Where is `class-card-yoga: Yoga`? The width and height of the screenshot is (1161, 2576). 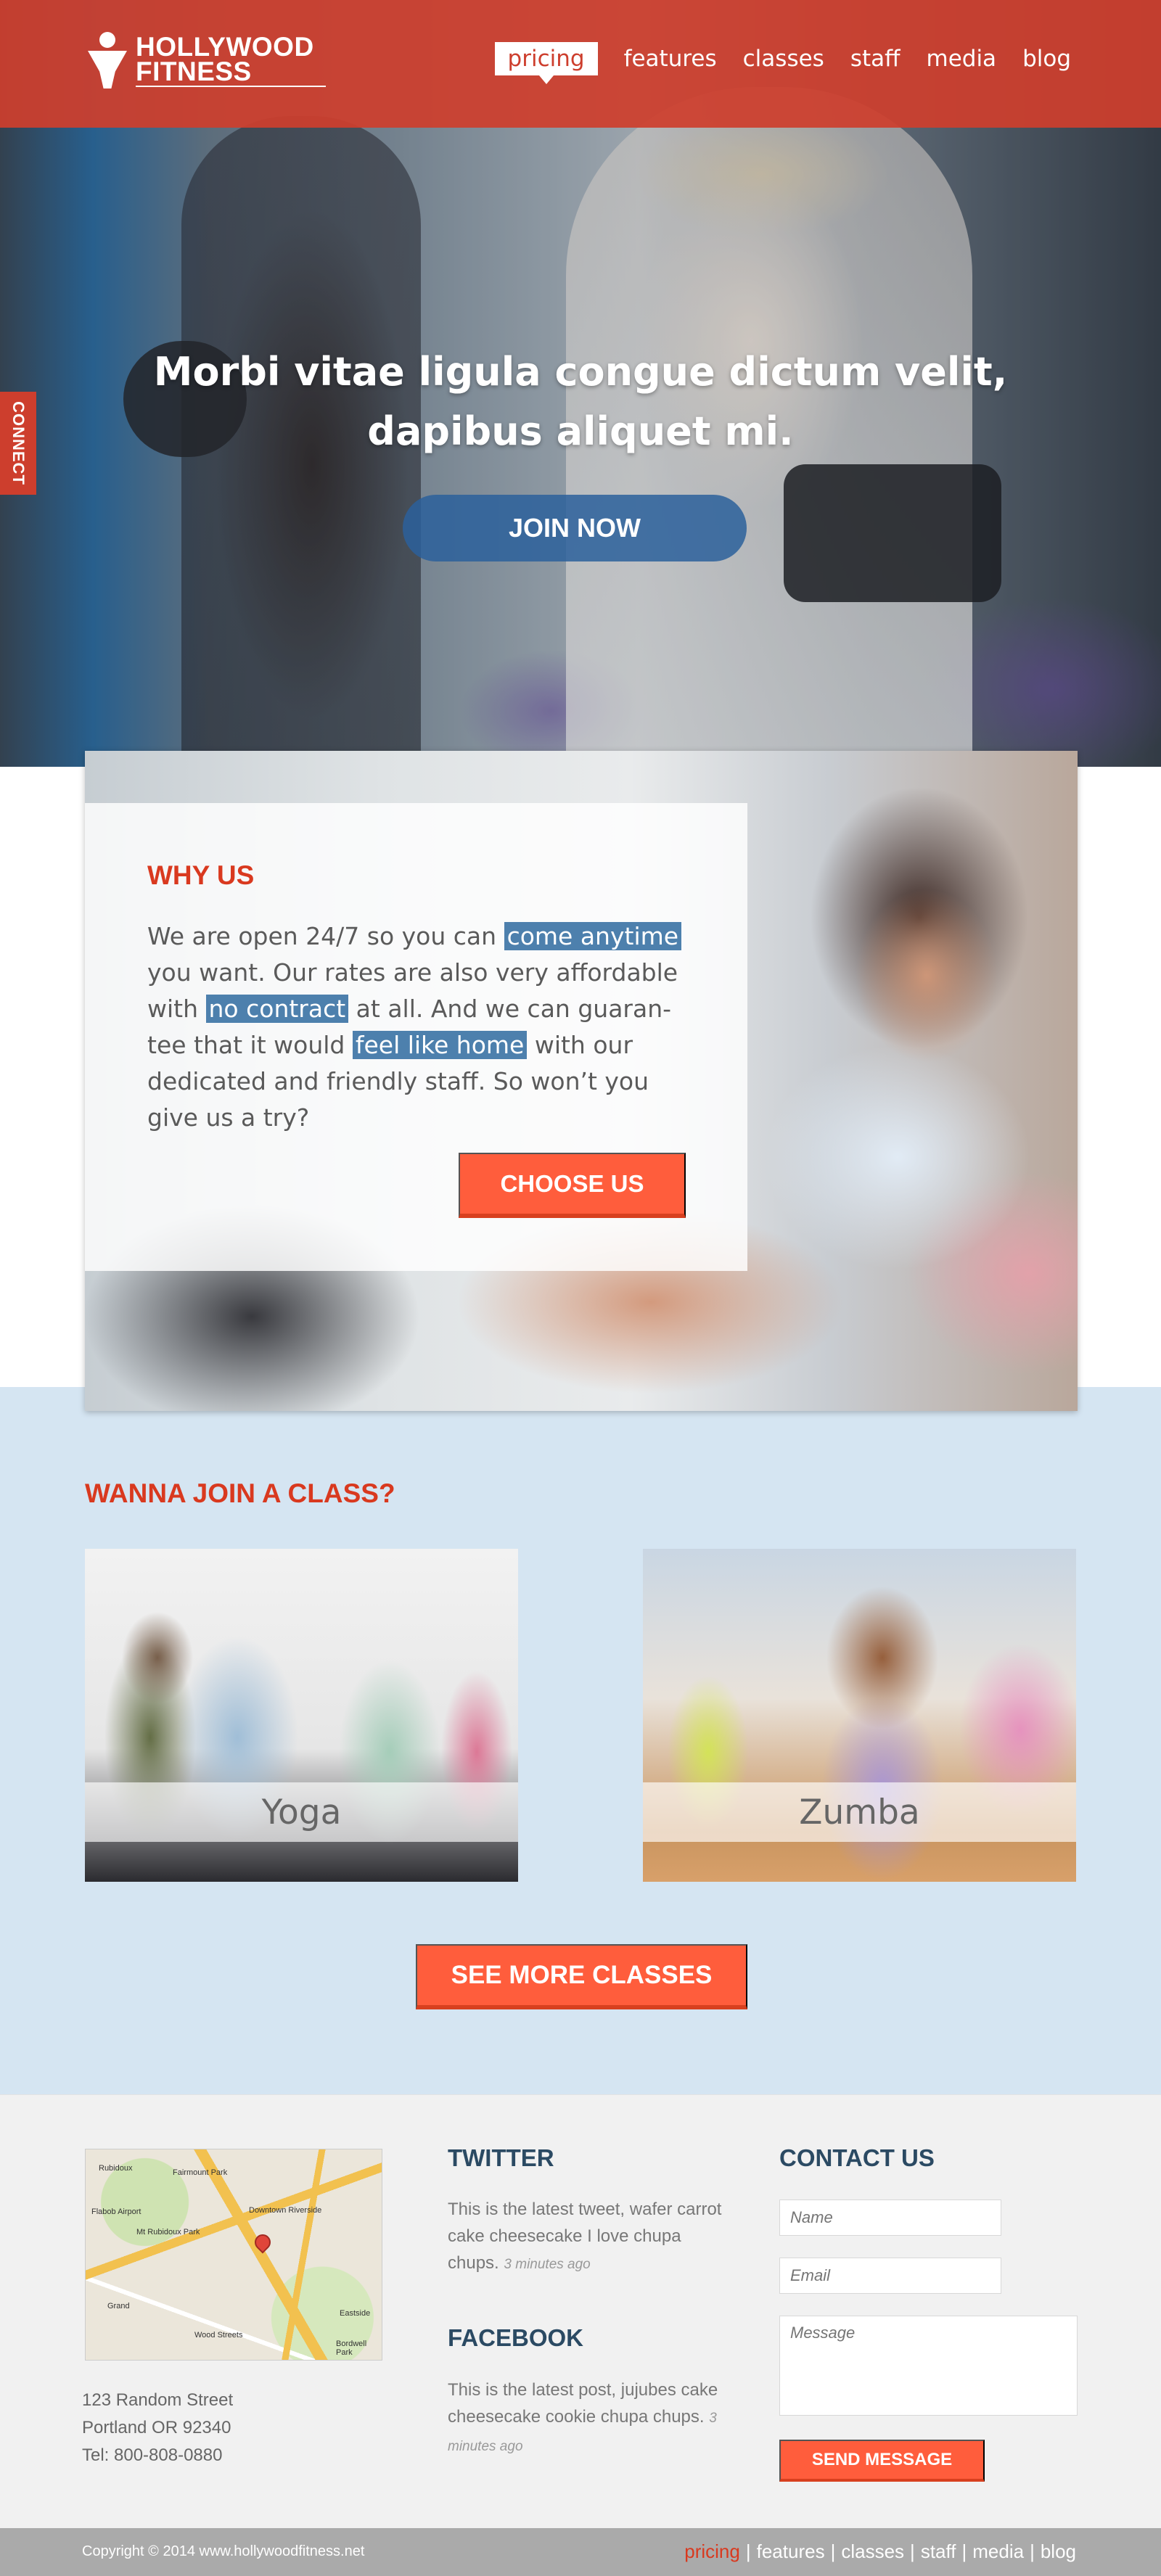
class-card-yoga: Yoga is located at coordinates (301, 1716).